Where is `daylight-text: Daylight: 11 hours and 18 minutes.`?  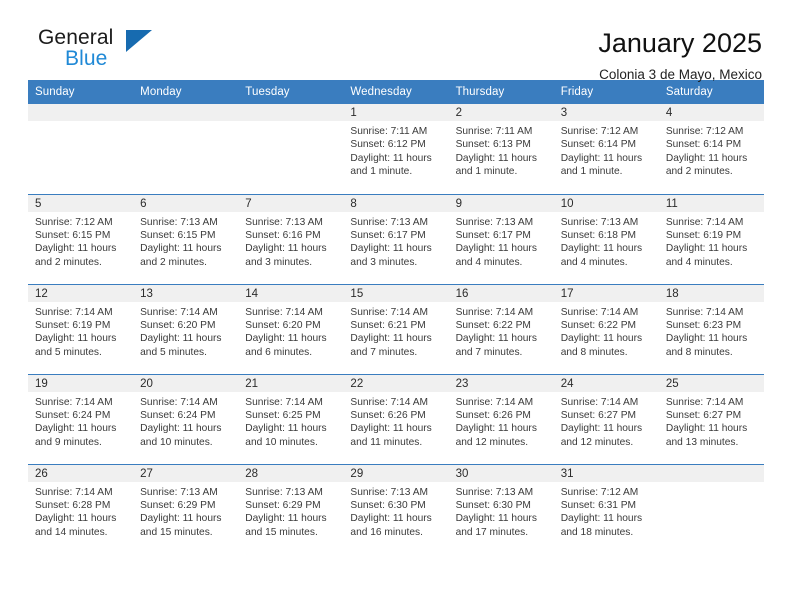 daylight-text: Daylight: 11 hours and 18 minutes. is located at coordinates (601, 525).